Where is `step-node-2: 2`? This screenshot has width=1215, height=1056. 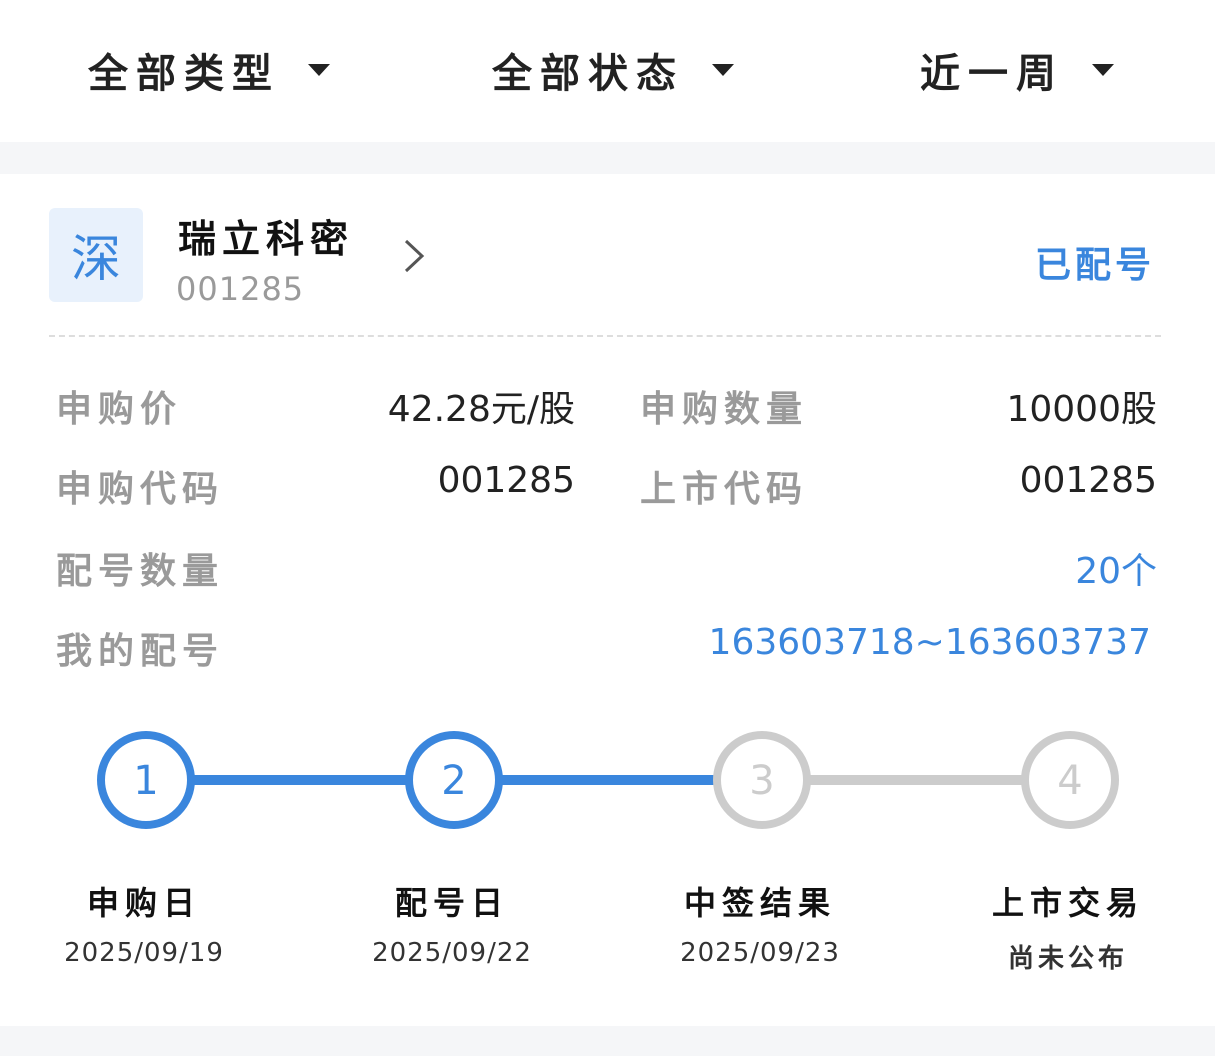 step-node-2: 2 is located at coordinates (454, 780).